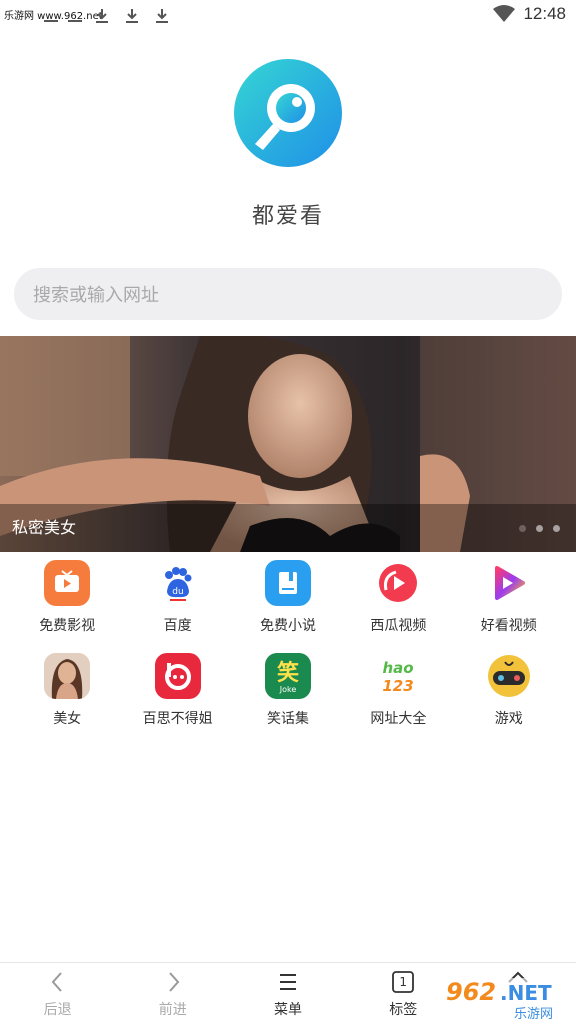  I want to click on book-icon, so click(287, 583).